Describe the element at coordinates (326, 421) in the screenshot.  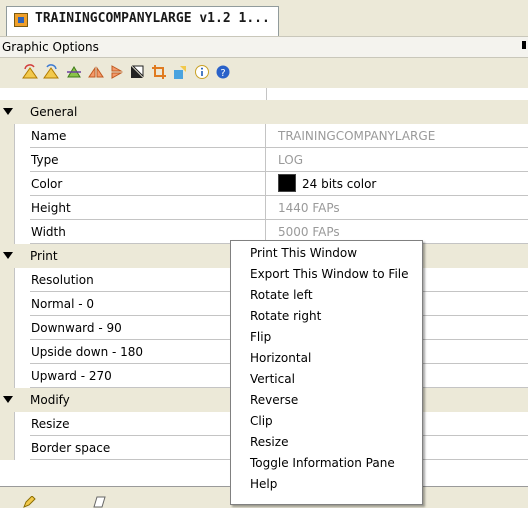
I see `menu-clip: Clip` at that location.